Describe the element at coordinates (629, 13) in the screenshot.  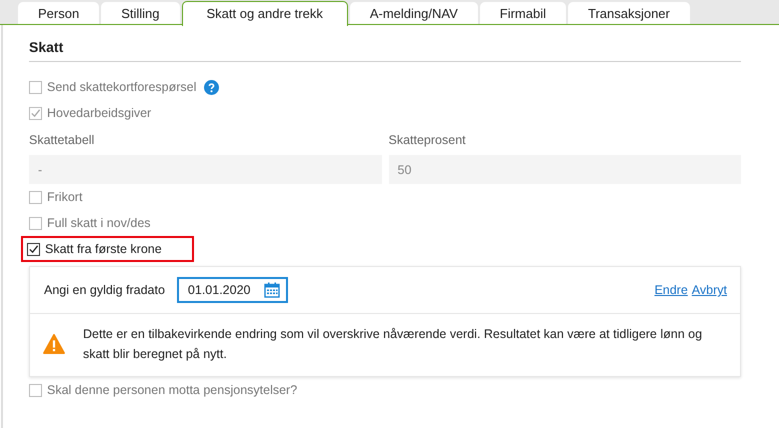
I see `tab: Transaksjoner` at that location.